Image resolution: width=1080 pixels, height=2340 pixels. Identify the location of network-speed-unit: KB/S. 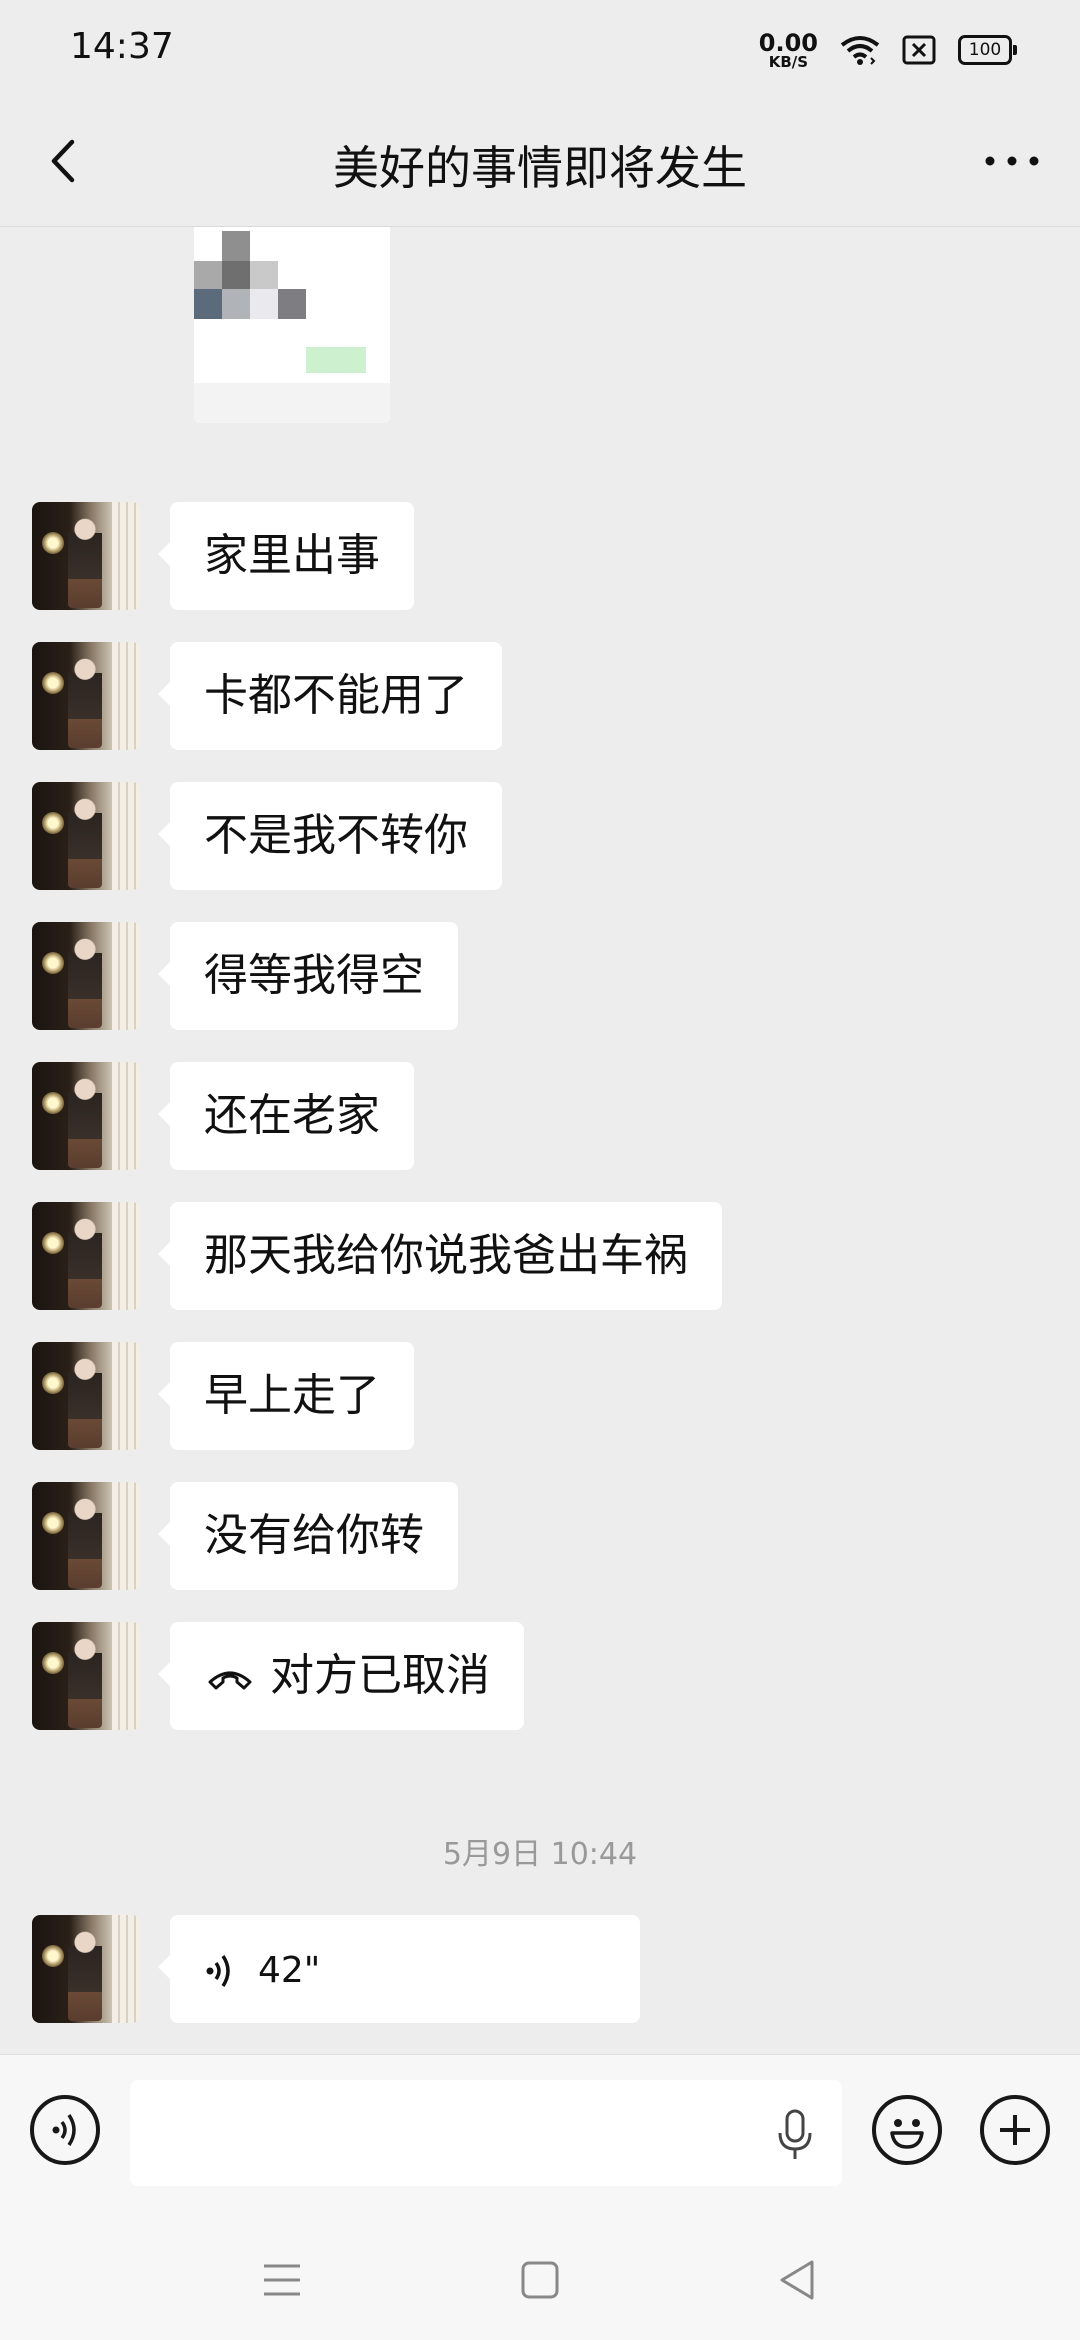
(788, 61).